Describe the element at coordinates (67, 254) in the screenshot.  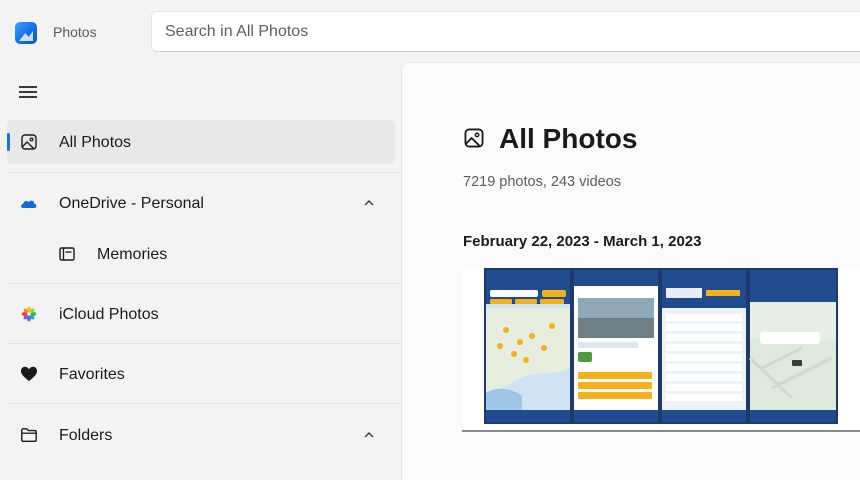
I see `memories-icon` at that location.